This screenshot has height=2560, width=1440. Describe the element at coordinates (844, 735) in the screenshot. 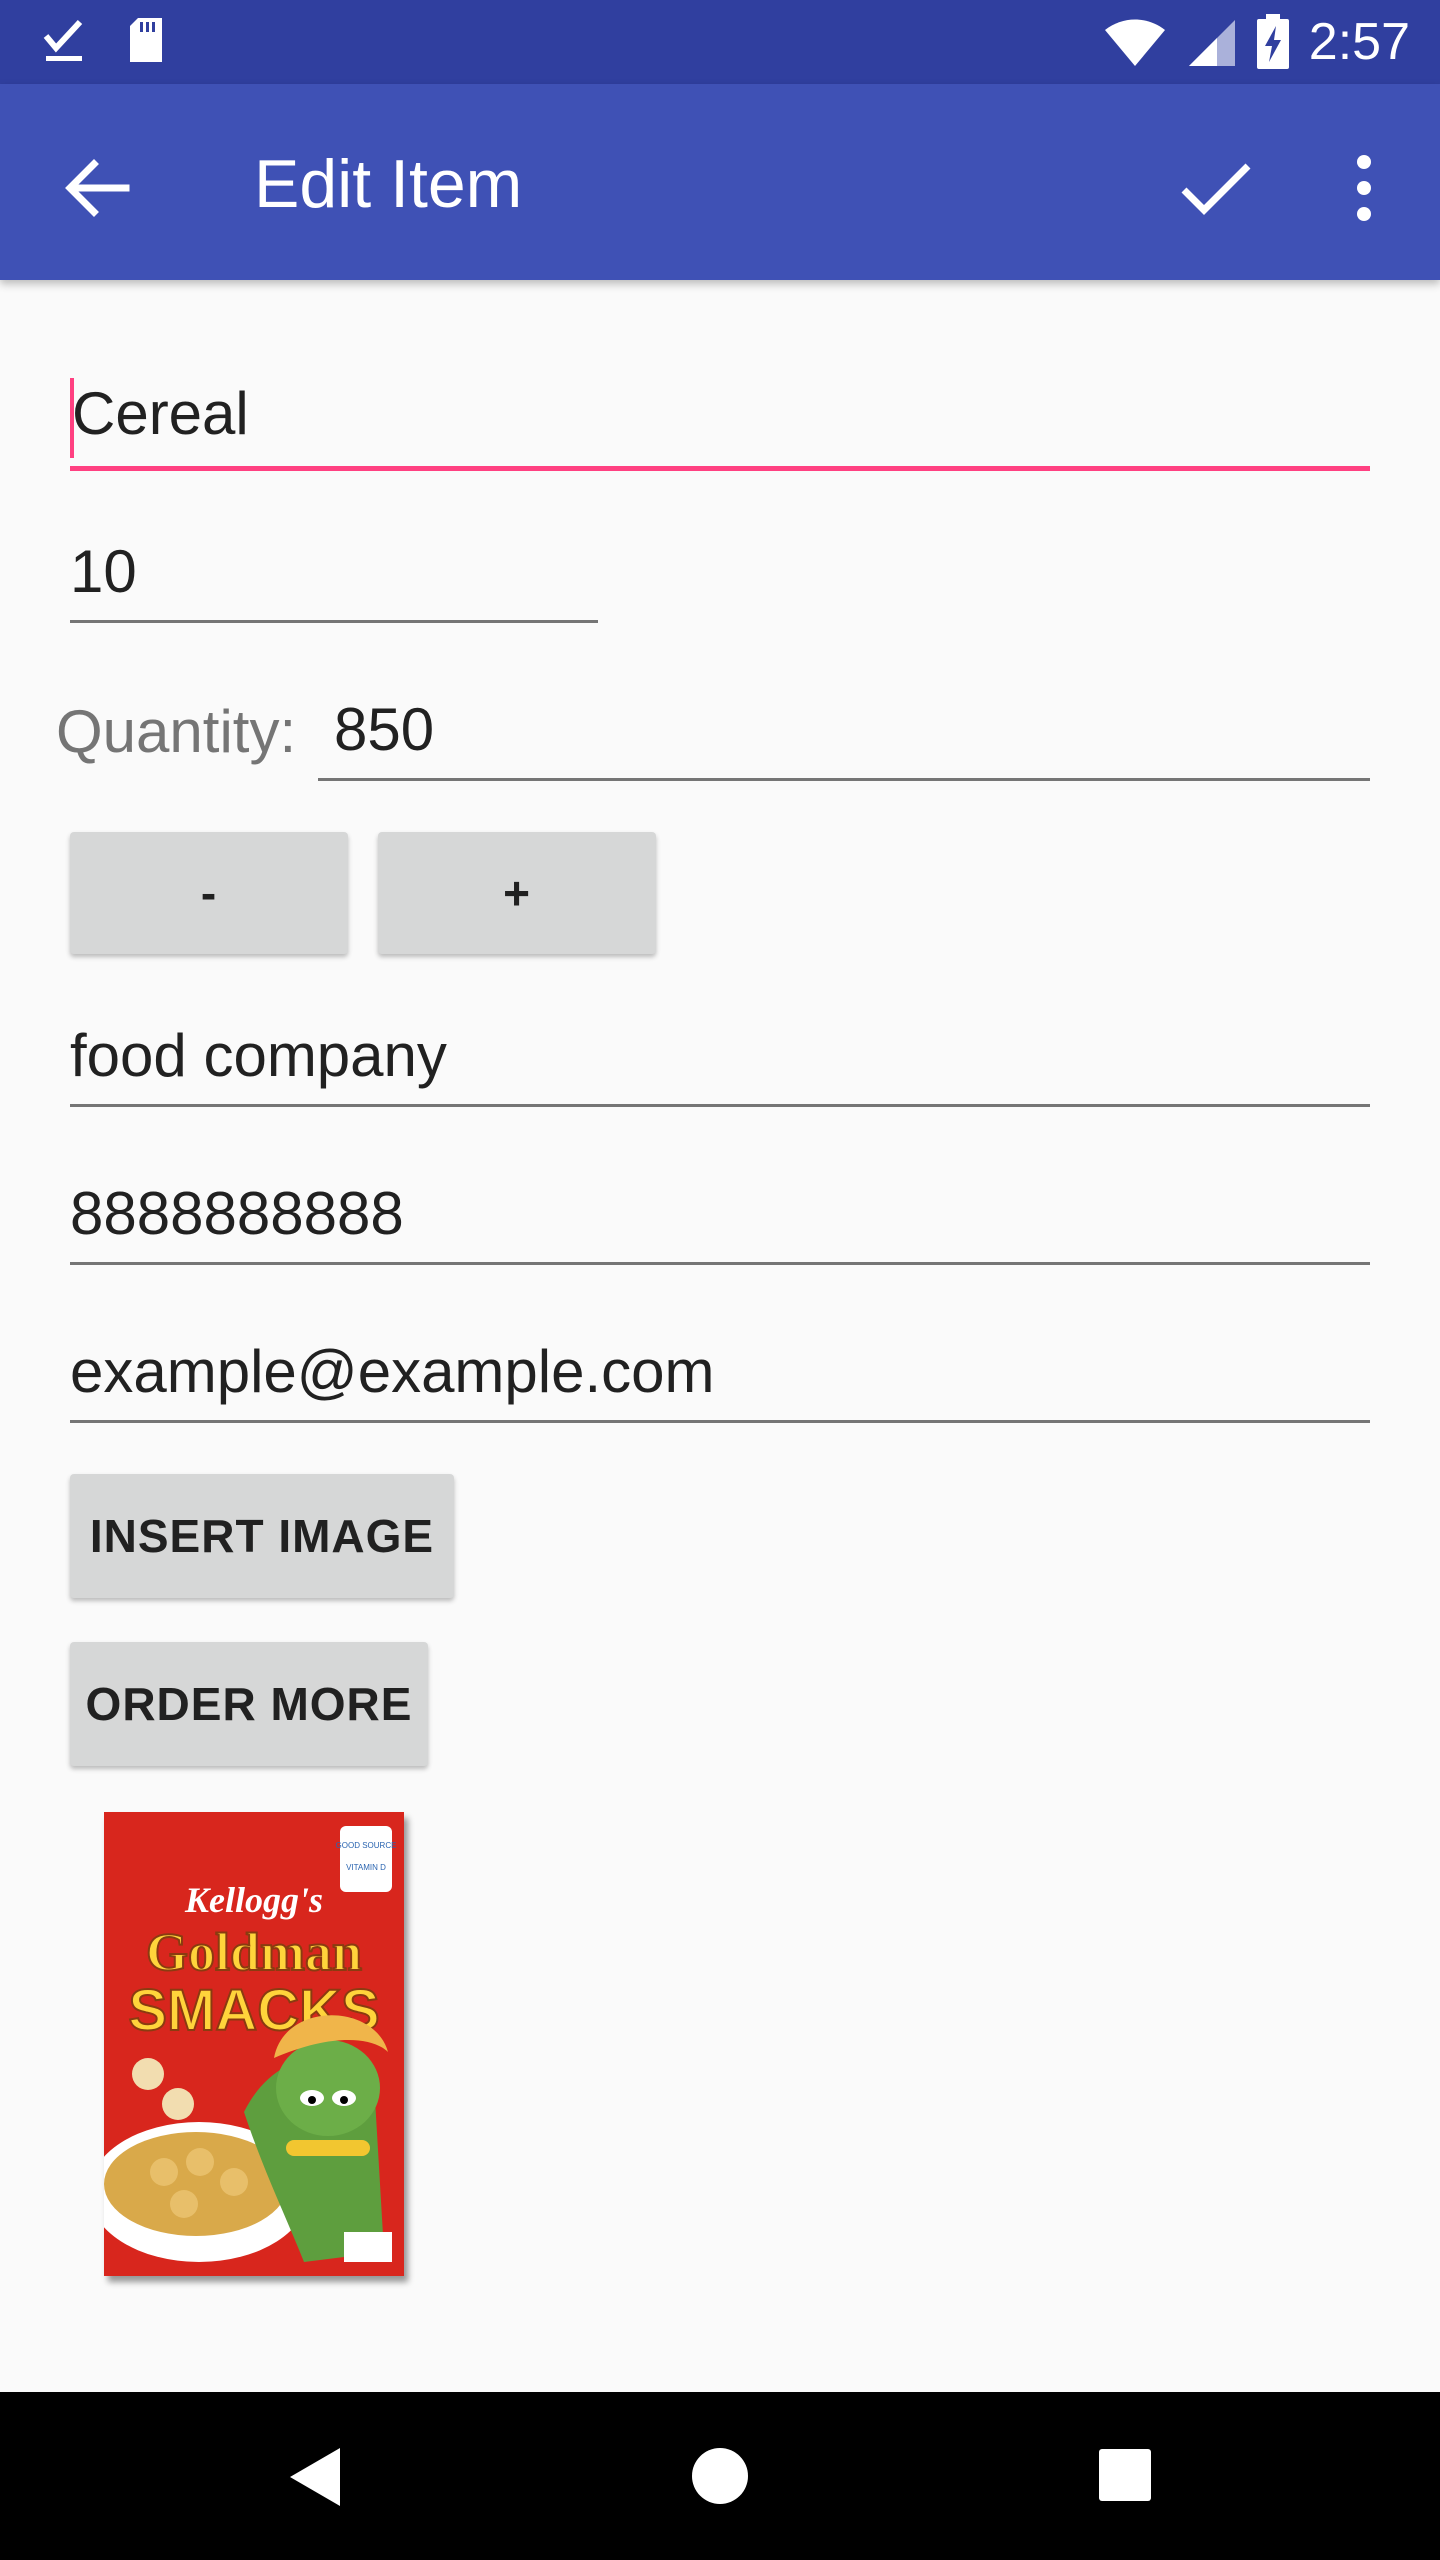

I see `quantity-field: 850` at that location.